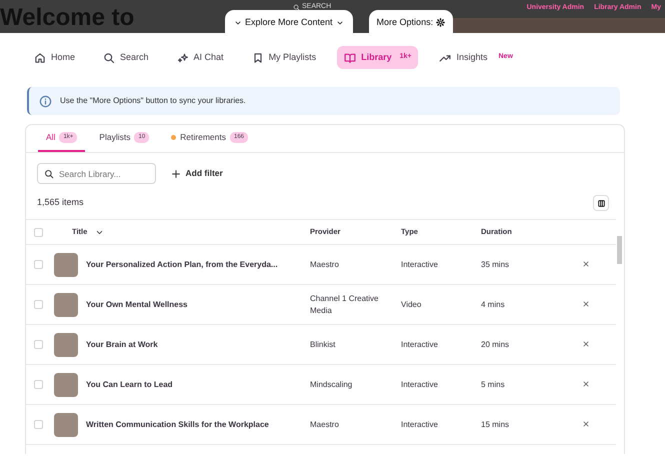 The image size is (665, 456). I want to click on info-icon, so click(45, 101).